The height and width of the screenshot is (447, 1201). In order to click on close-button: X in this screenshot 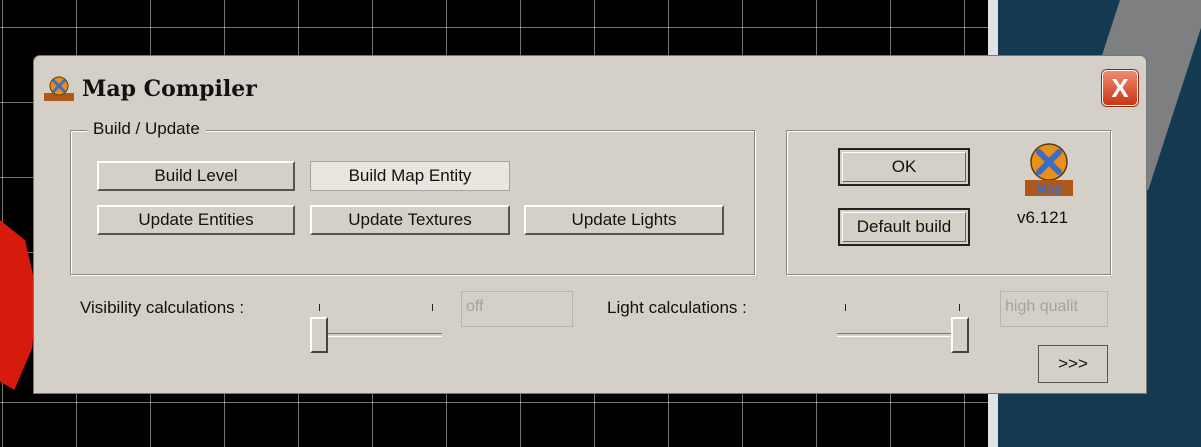, I will do `click(1120, 88)`.